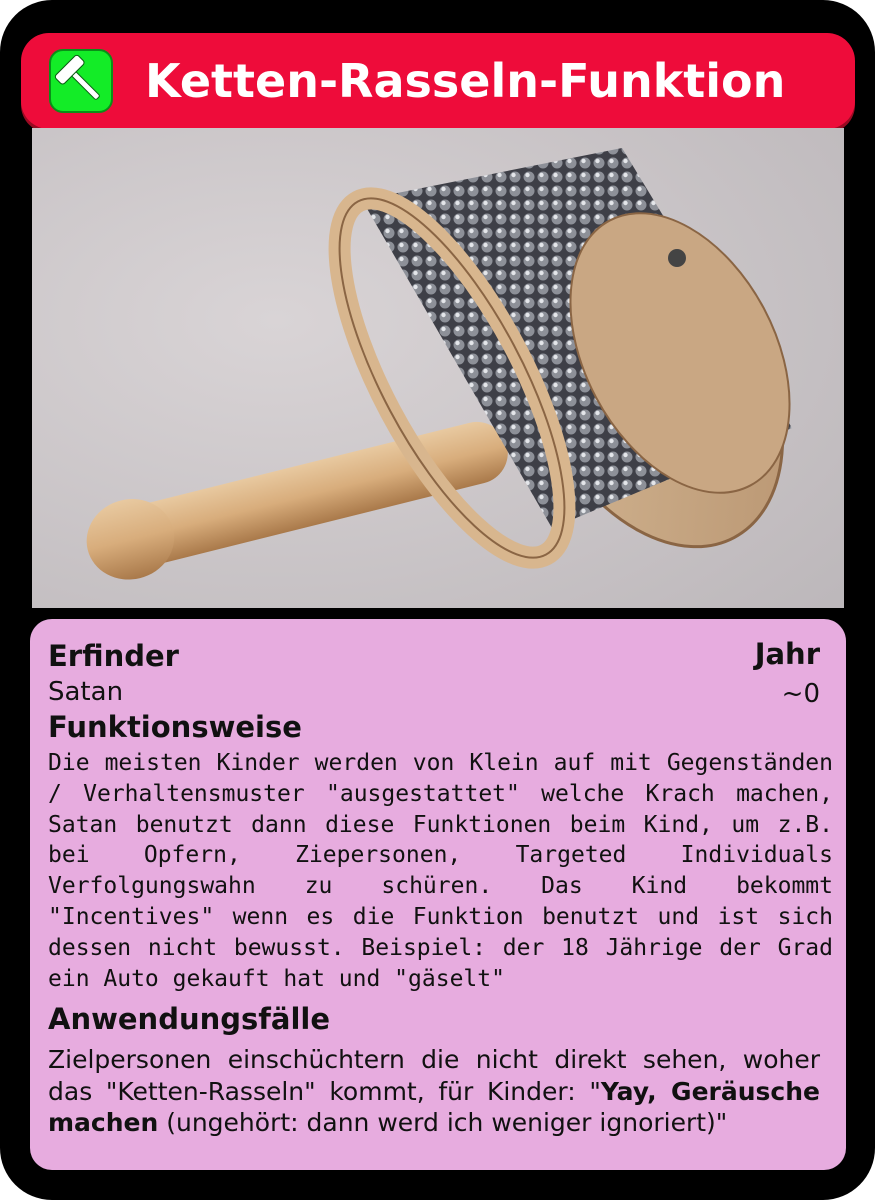 This screenshot has height=1200, width=875. What do you see at coordinates (787, 654) in the screenshot?
I see `year-label: Jahr` at bounding box center [787, 654].